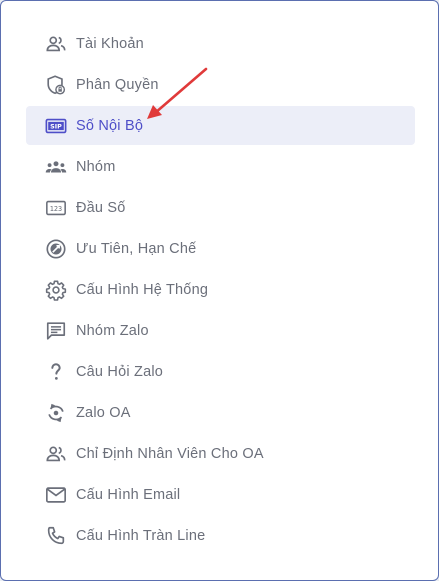 This screenshot has width=439, height=581. What do you see at coordinates (136, 248) in the screenshot?
I see `menu-item-label: Ưu Tiên, Hạn Chế` at bounding box center [136, 248].